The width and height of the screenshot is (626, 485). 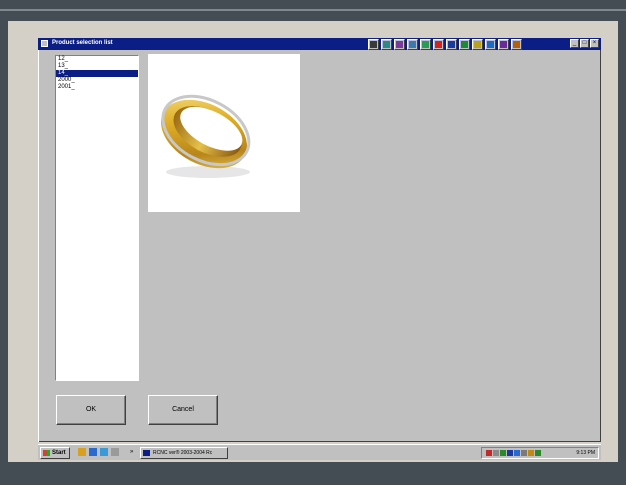 I want to click on hand-tool-icon-glyph, so click(x=373, y=44).